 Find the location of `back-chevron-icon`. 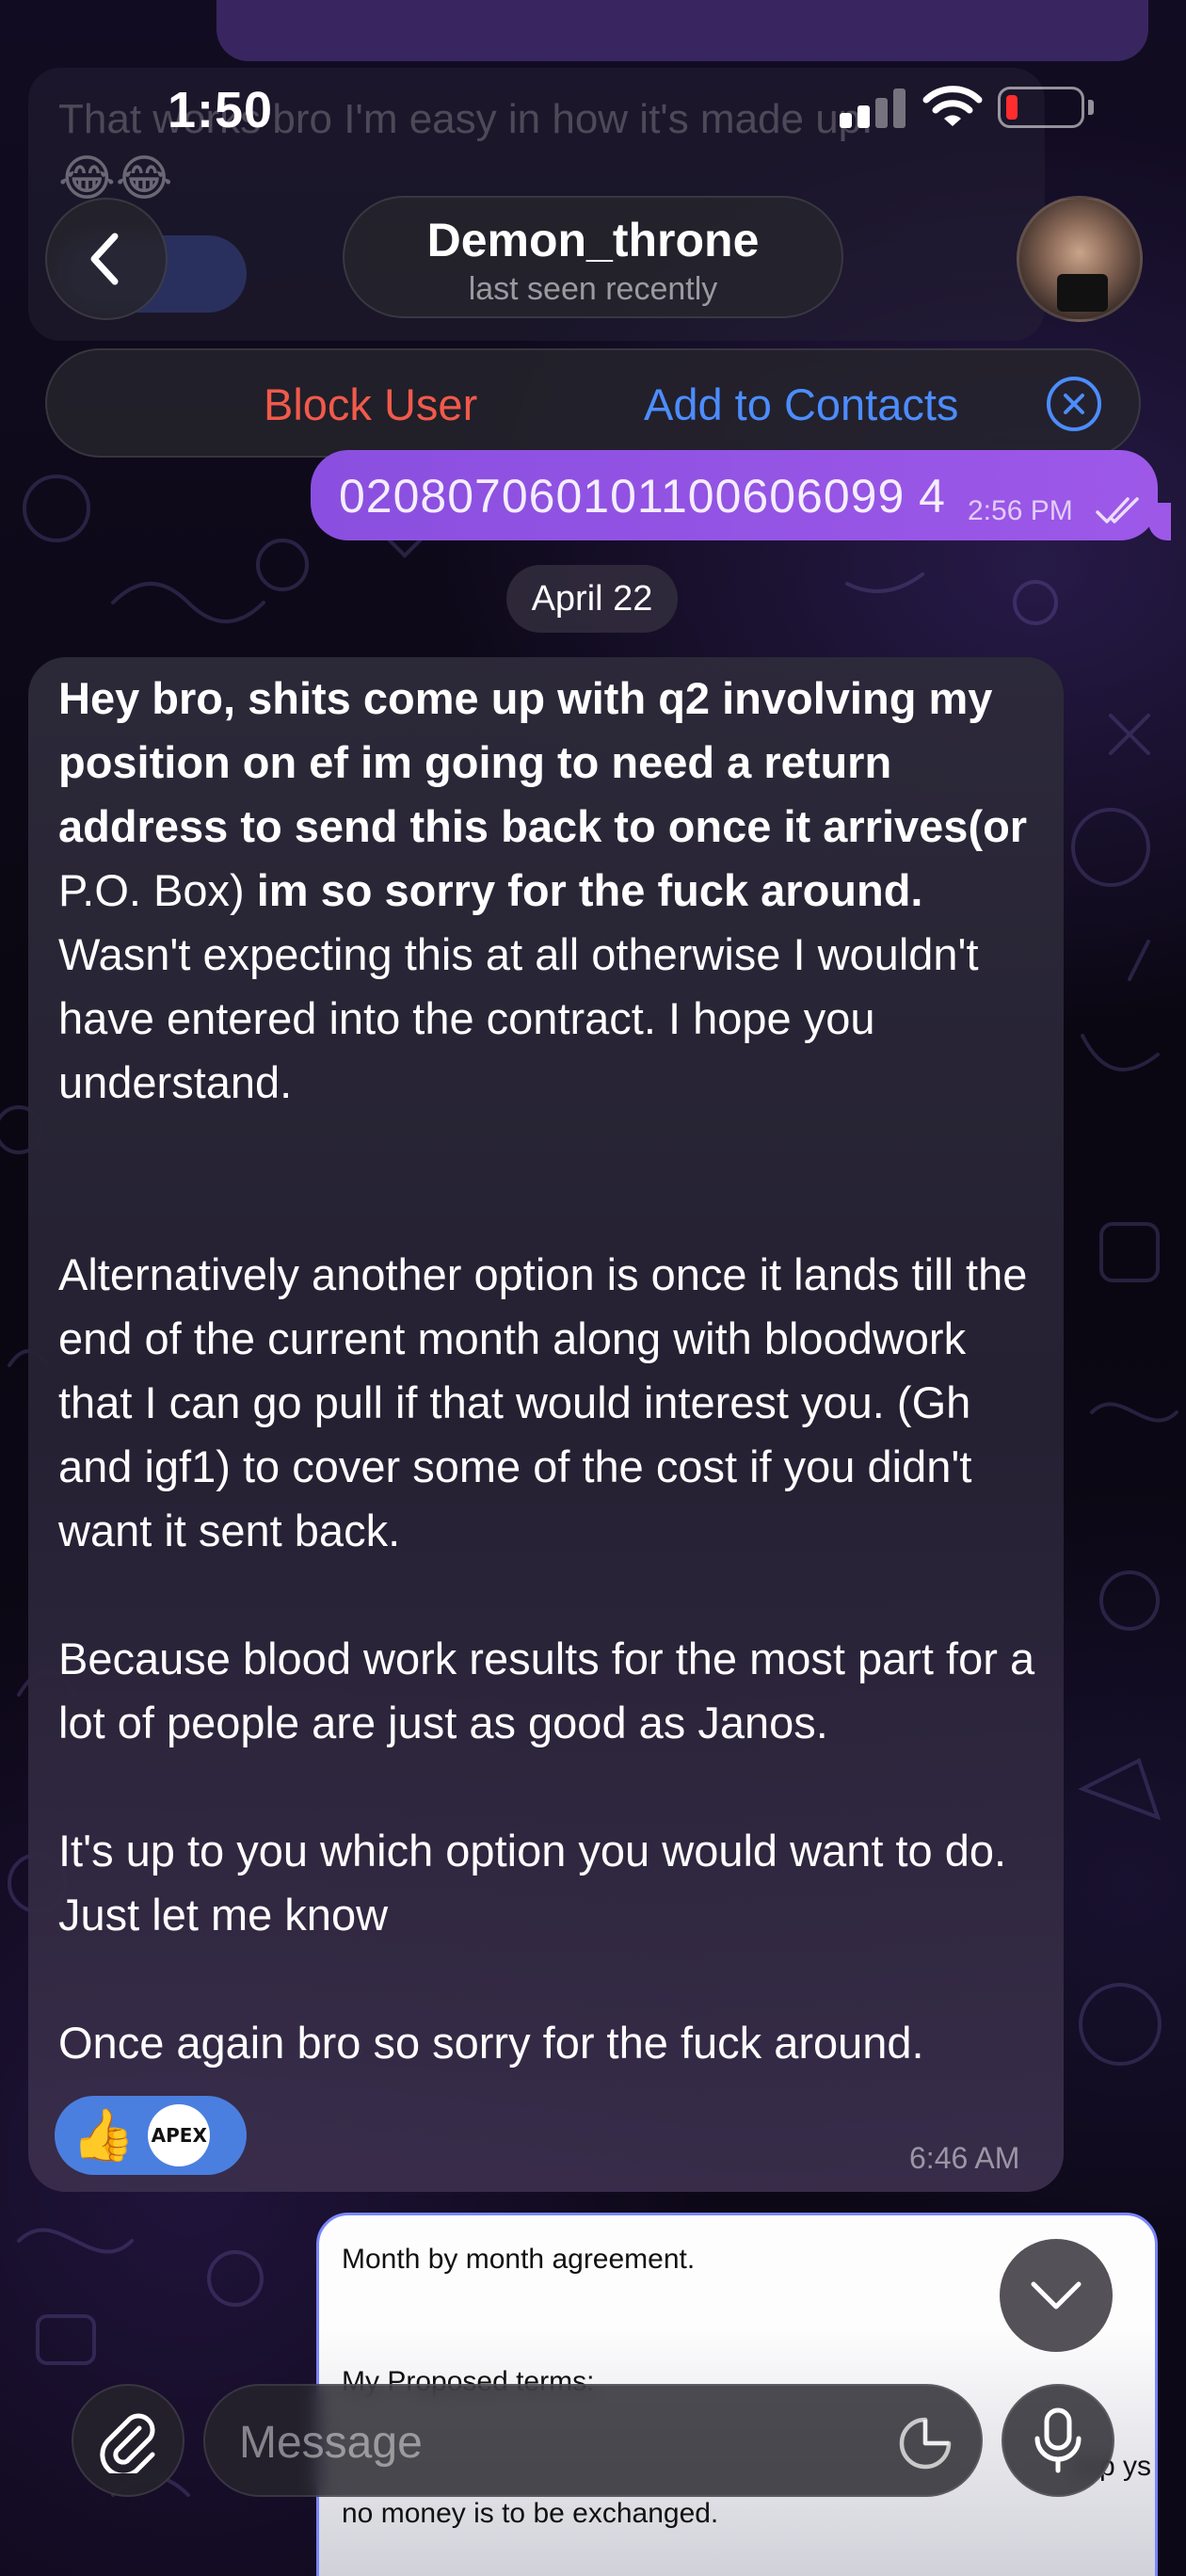

back-chevron-icon is located at coordinates (104, 259).